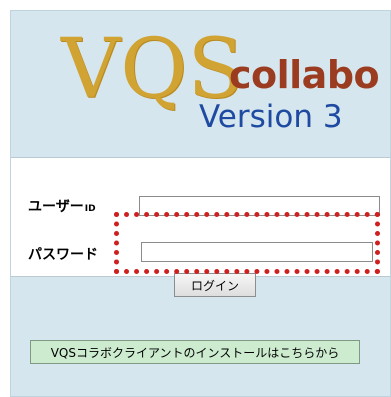 This screenshot has height=397, width=391. I want to click on username-label-id: ID, so click(90, 209).